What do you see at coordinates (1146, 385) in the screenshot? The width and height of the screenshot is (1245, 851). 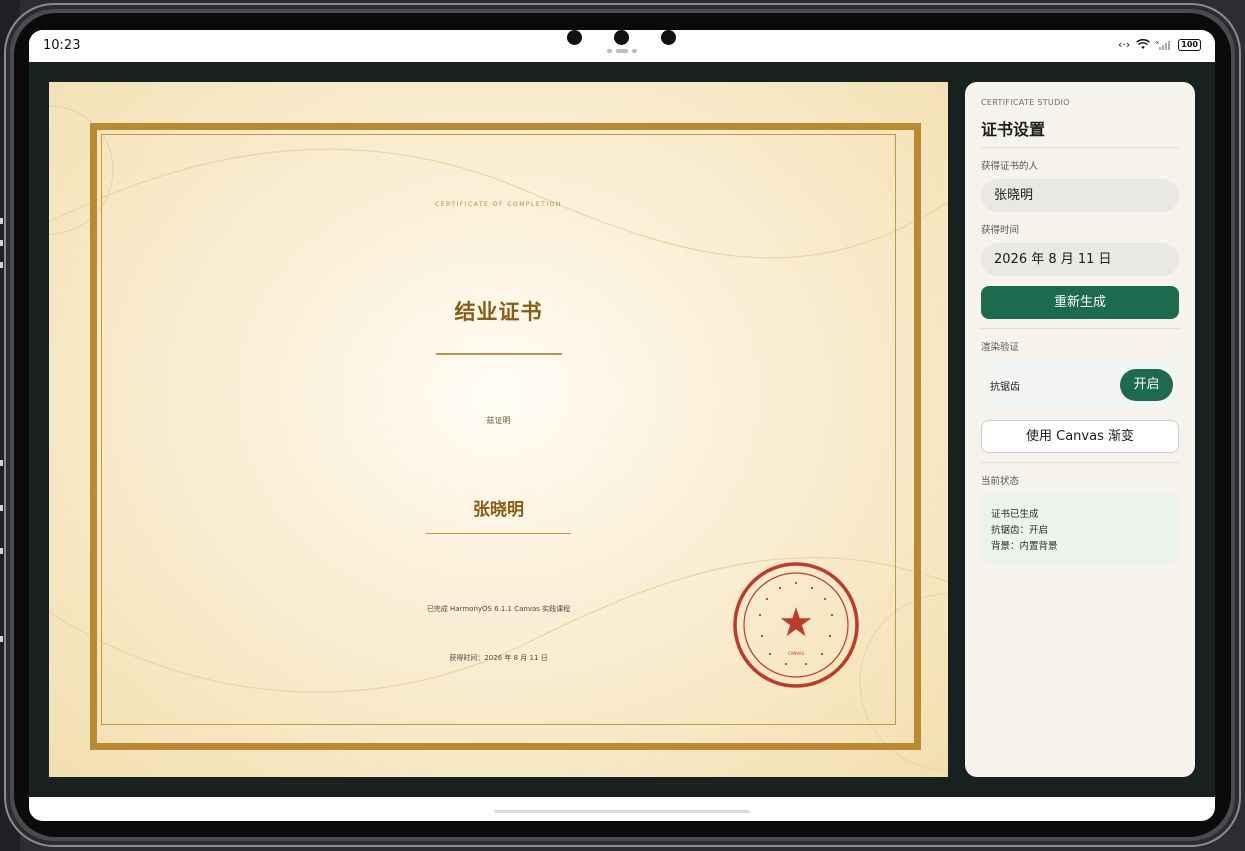 I see `antialias-toggle-button: 开启` at bounding box center [1146, 385].